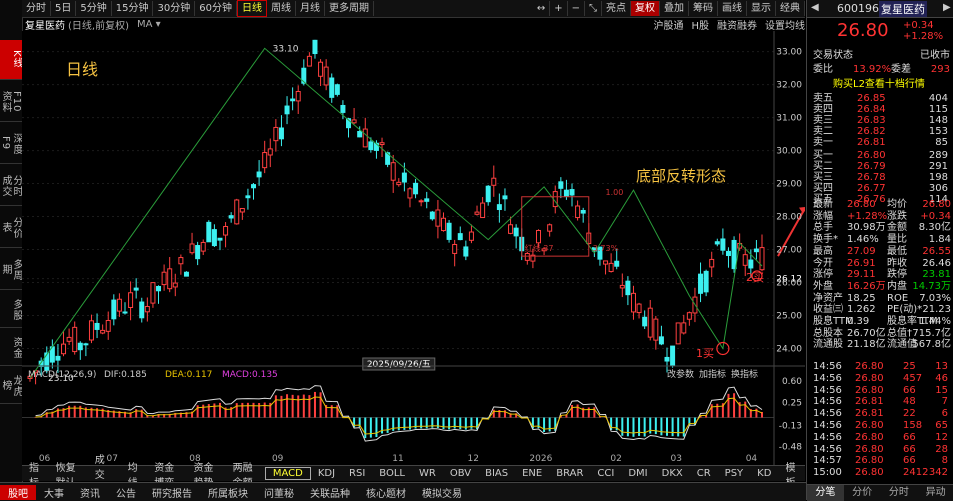  What do you see at coordinates (287, 473) in the screenshot?
I see `indicator-tab-7: MACD` at bounding box center [287, 473].